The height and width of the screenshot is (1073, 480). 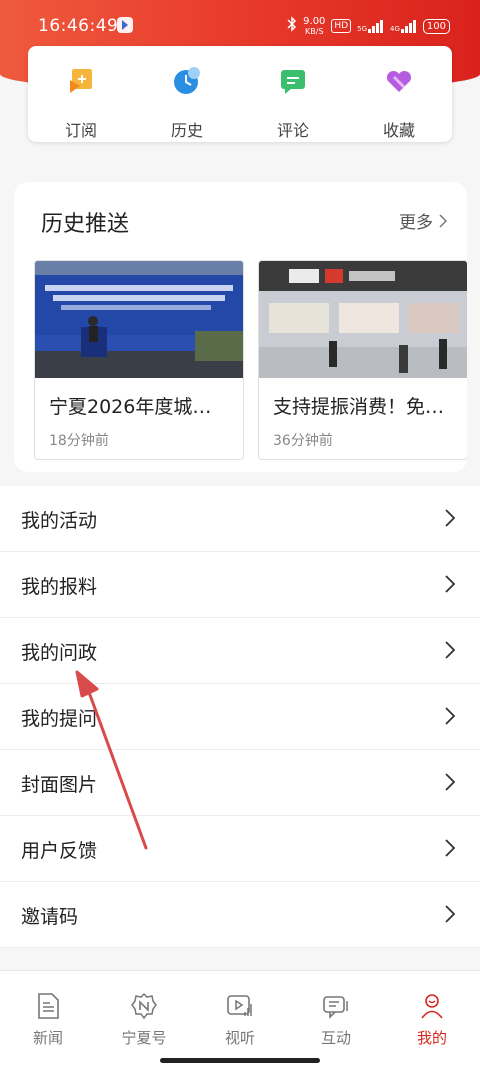 I want to click on net-speed: 9.00 KB/S, so click(x=314, y=25).